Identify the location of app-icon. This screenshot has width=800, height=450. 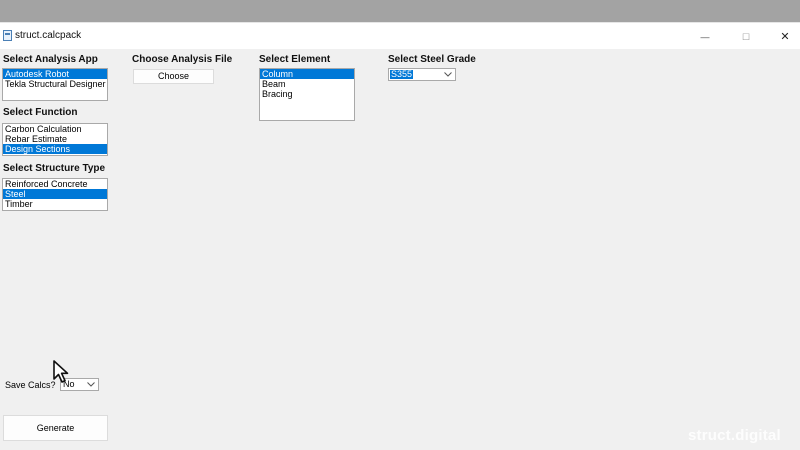
(7, 35).